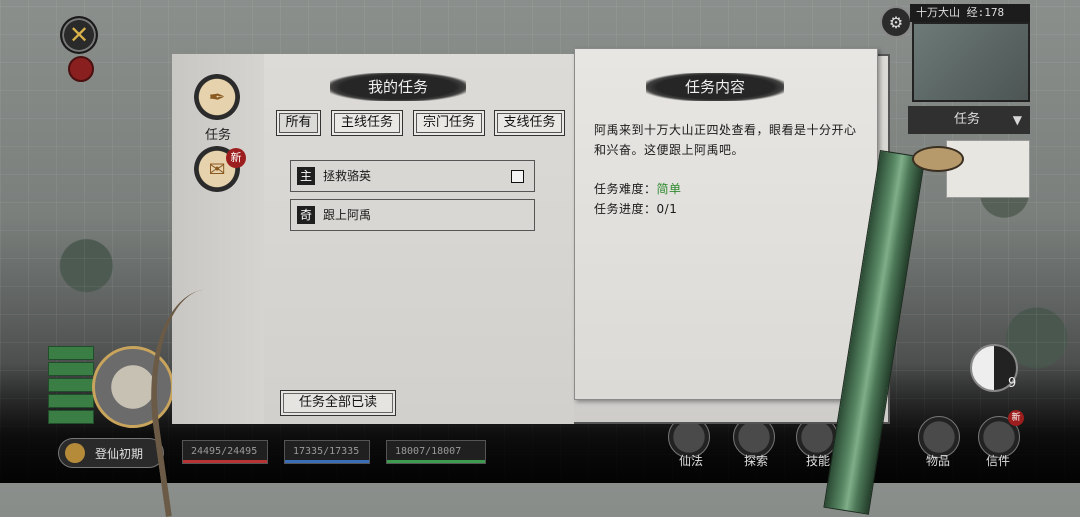  I want to click on quest-row: 奇 跟上阿禹, so click(412, 215).